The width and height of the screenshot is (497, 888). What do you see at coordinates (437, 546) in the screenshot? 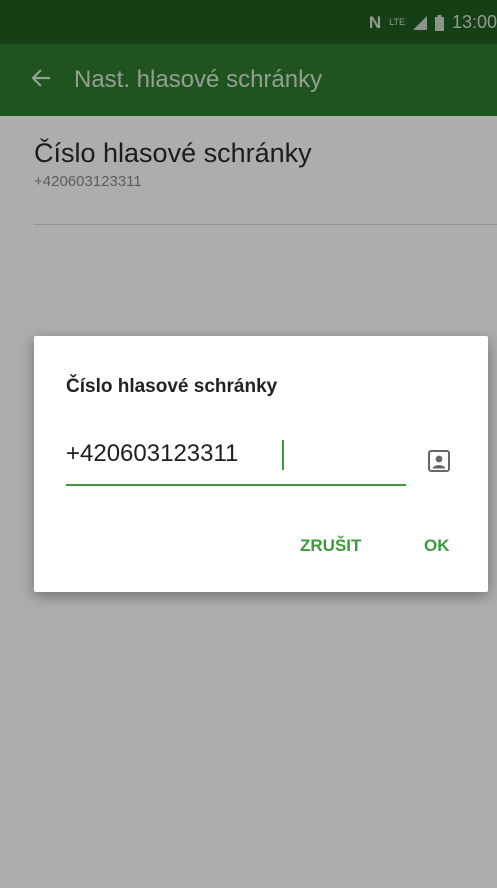
I see `ok-button: OK` at bounding box center [437, 546].